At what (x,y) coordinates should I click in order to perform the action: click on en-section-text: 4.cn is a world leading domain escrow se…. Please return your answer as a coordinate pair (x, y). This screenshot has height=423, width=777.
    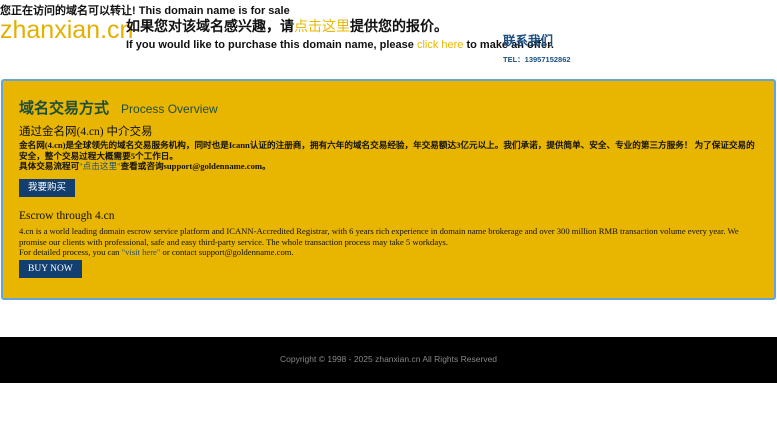
    Looking at the image, I should click on (390, 242).